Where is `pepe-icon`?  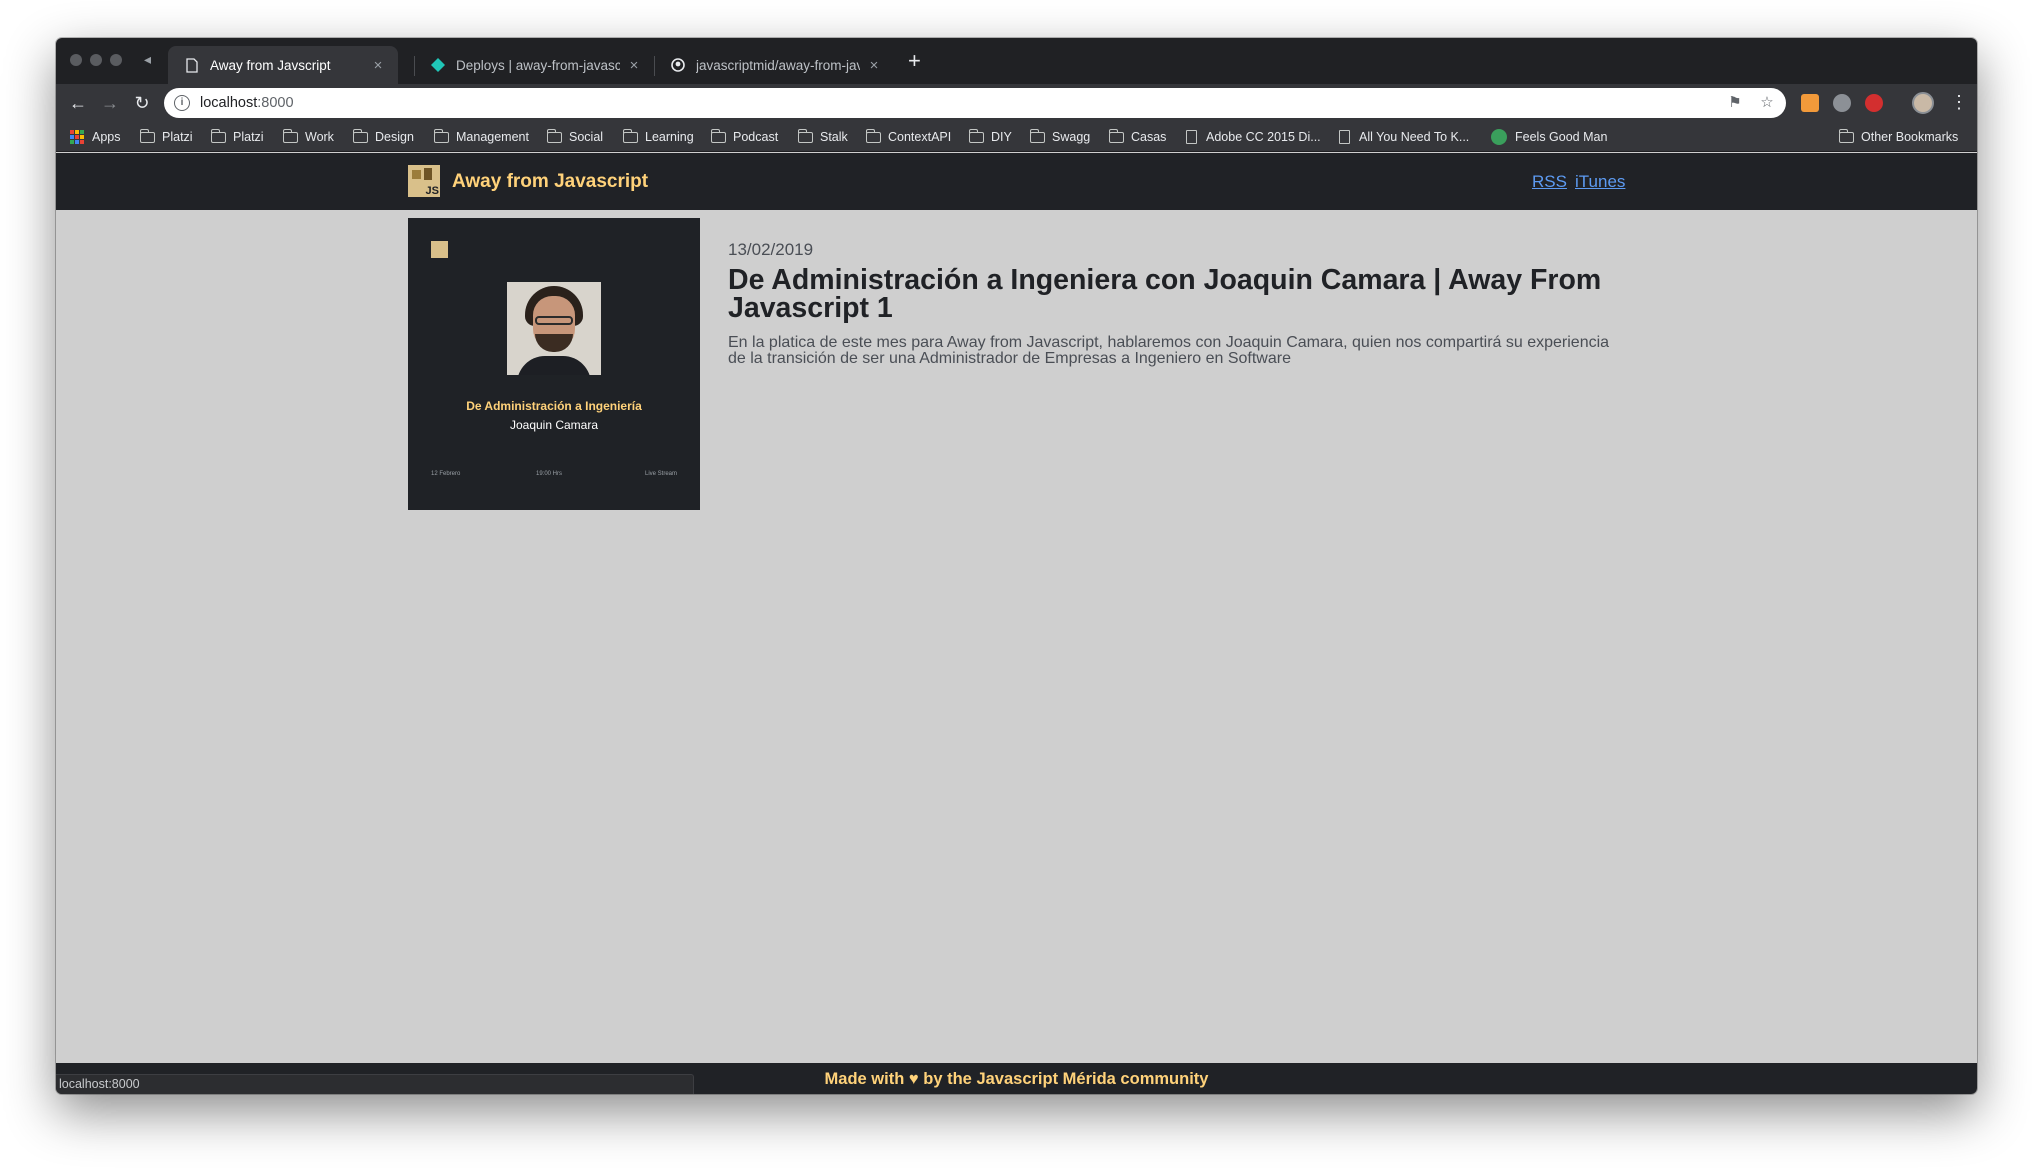 pepe-icon is located at coordinates (1499, 137).